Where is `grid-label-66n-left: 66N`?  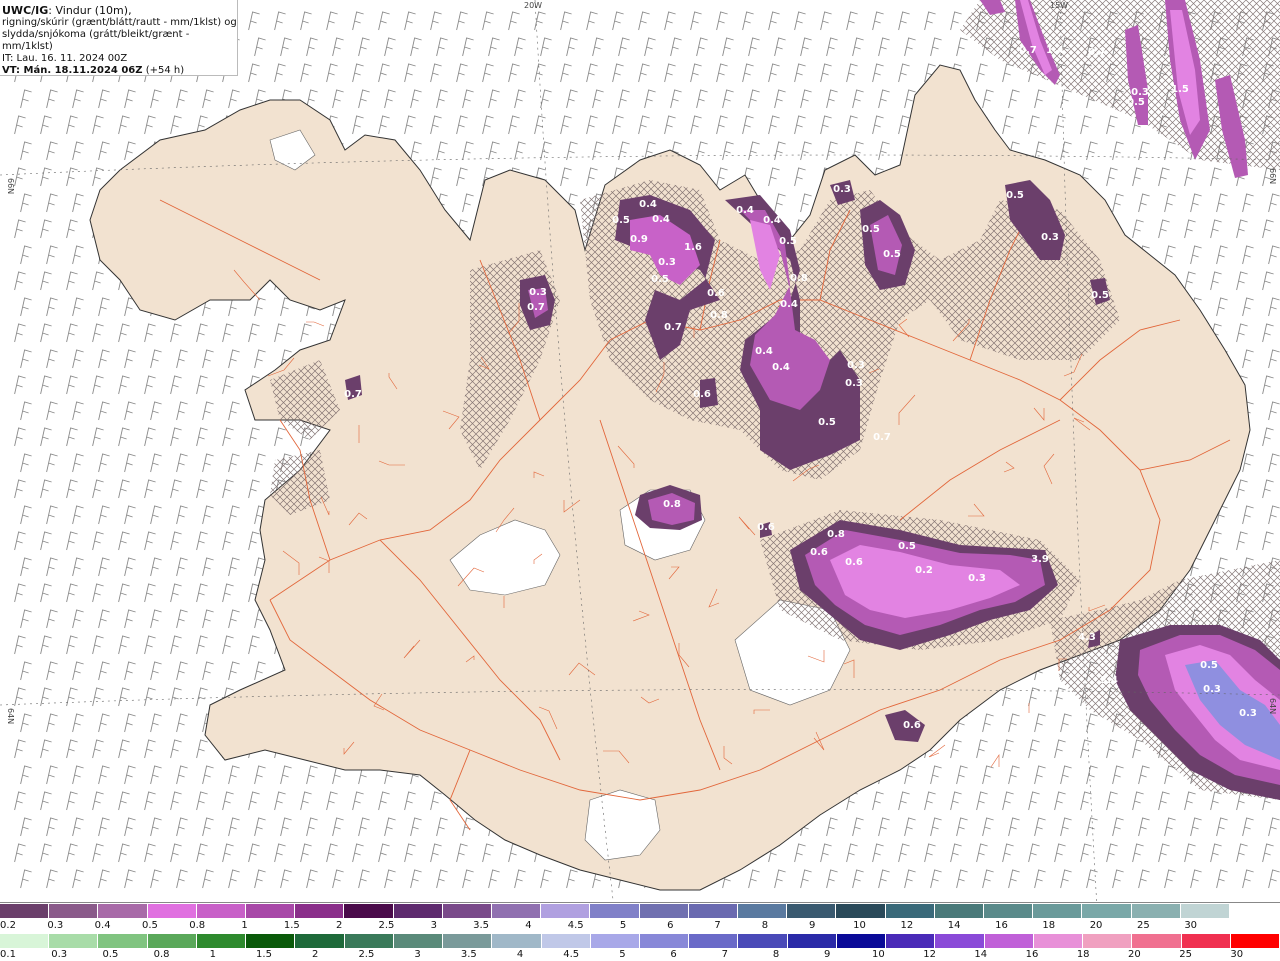 grid-label-66n-left: 66N is located at coordinates (10, 186).